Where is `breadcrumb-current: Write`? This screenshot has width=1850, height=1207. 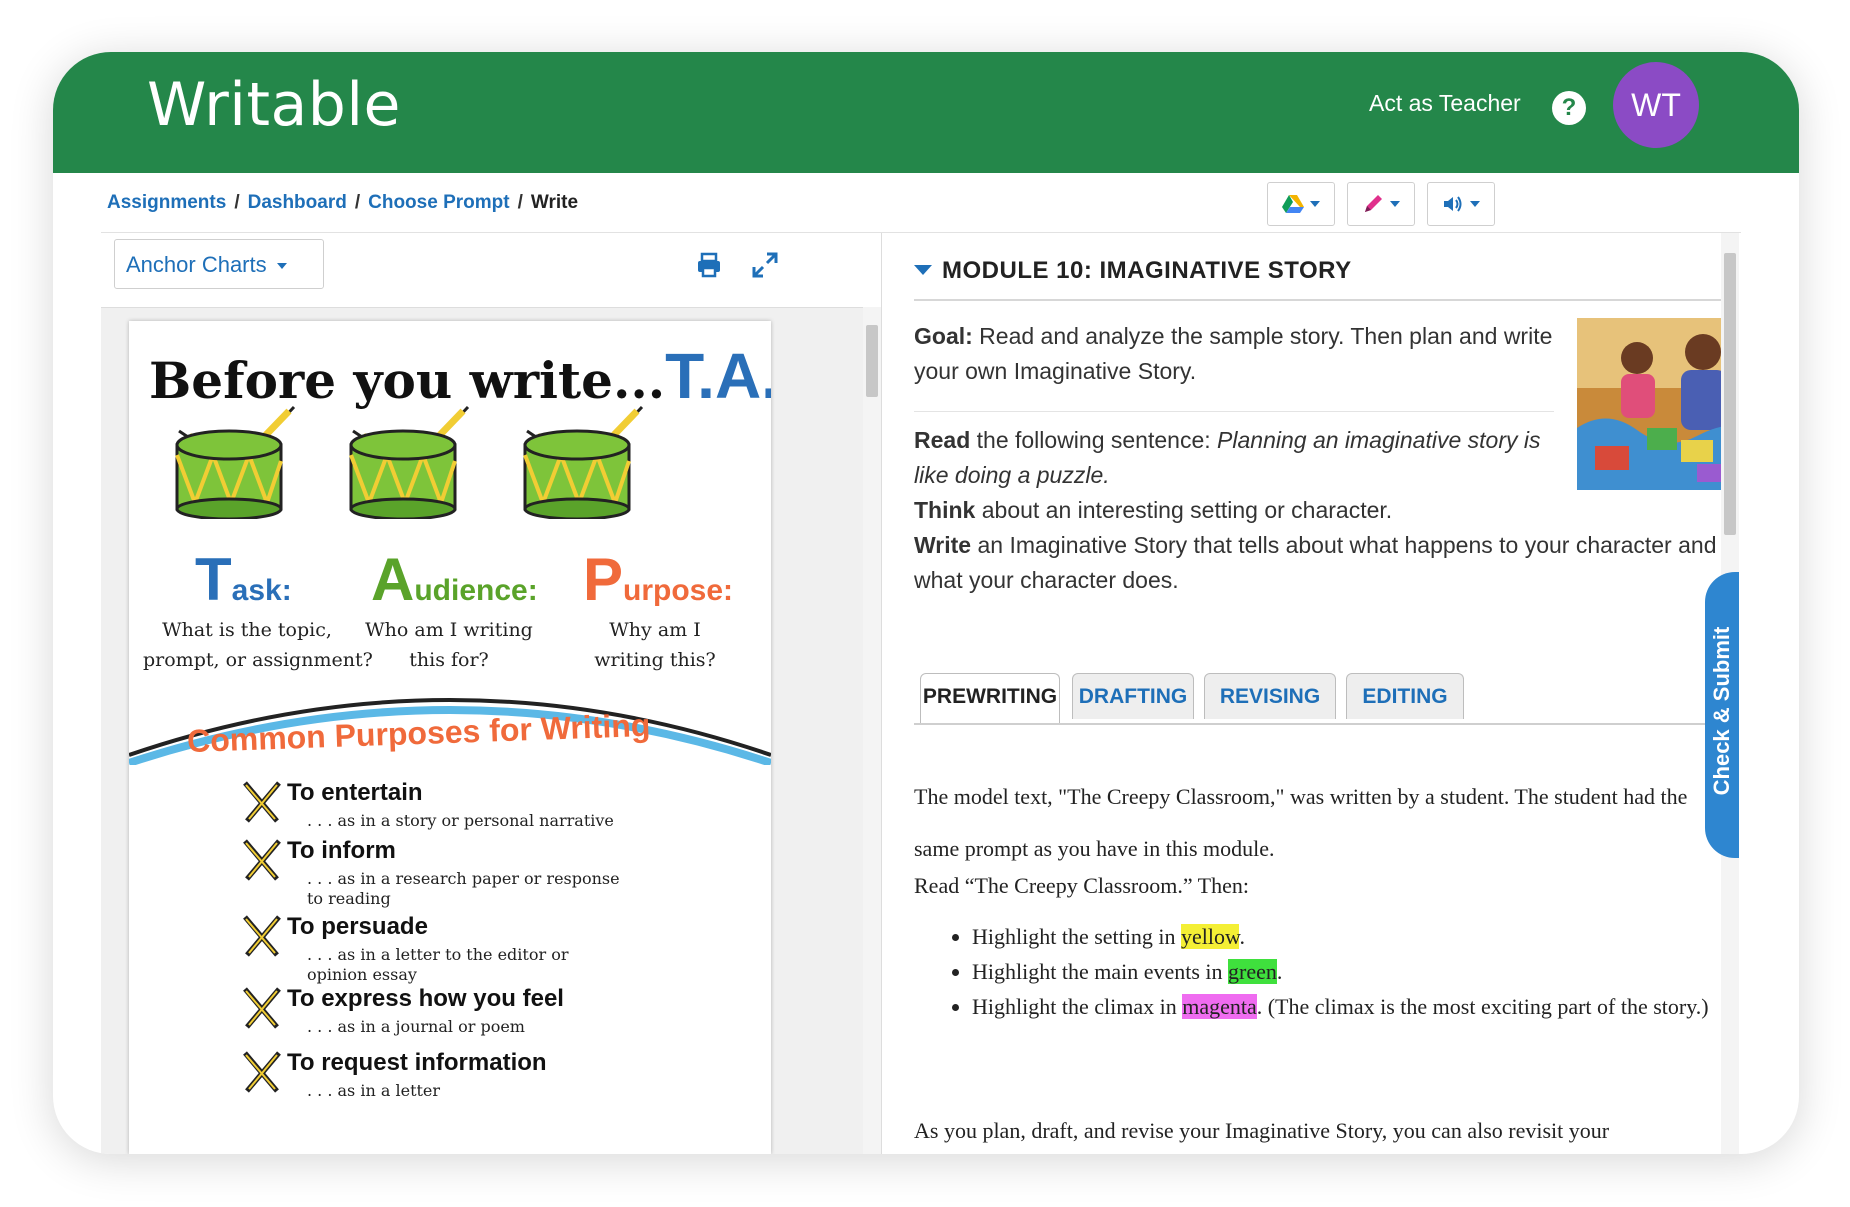 breadcrumb-current: Write is located at coordinates (554, 202).